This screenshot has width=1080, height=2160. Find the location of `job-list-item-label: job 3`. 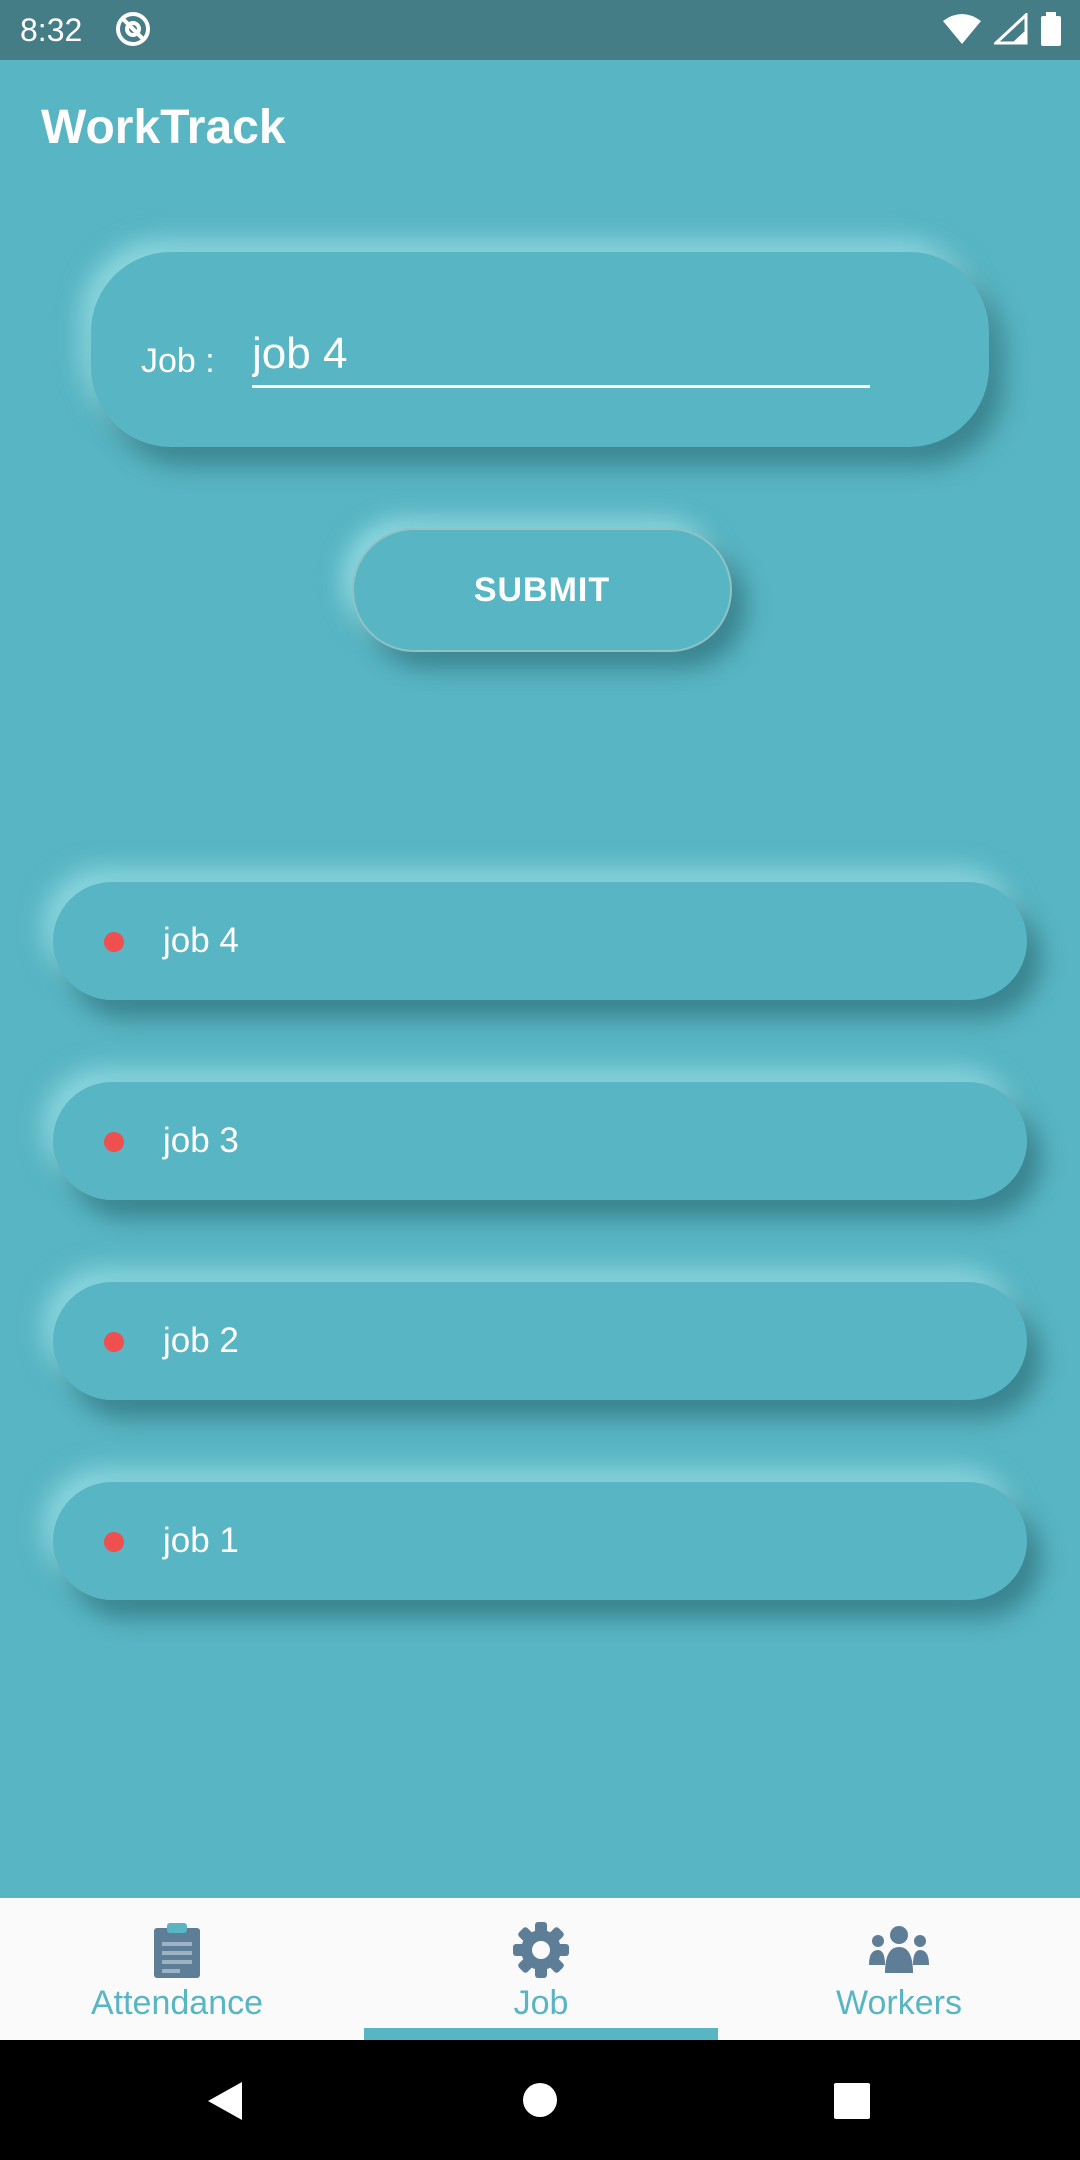

job-list-item-label: job 3 is located at coordinates (201, 1140).